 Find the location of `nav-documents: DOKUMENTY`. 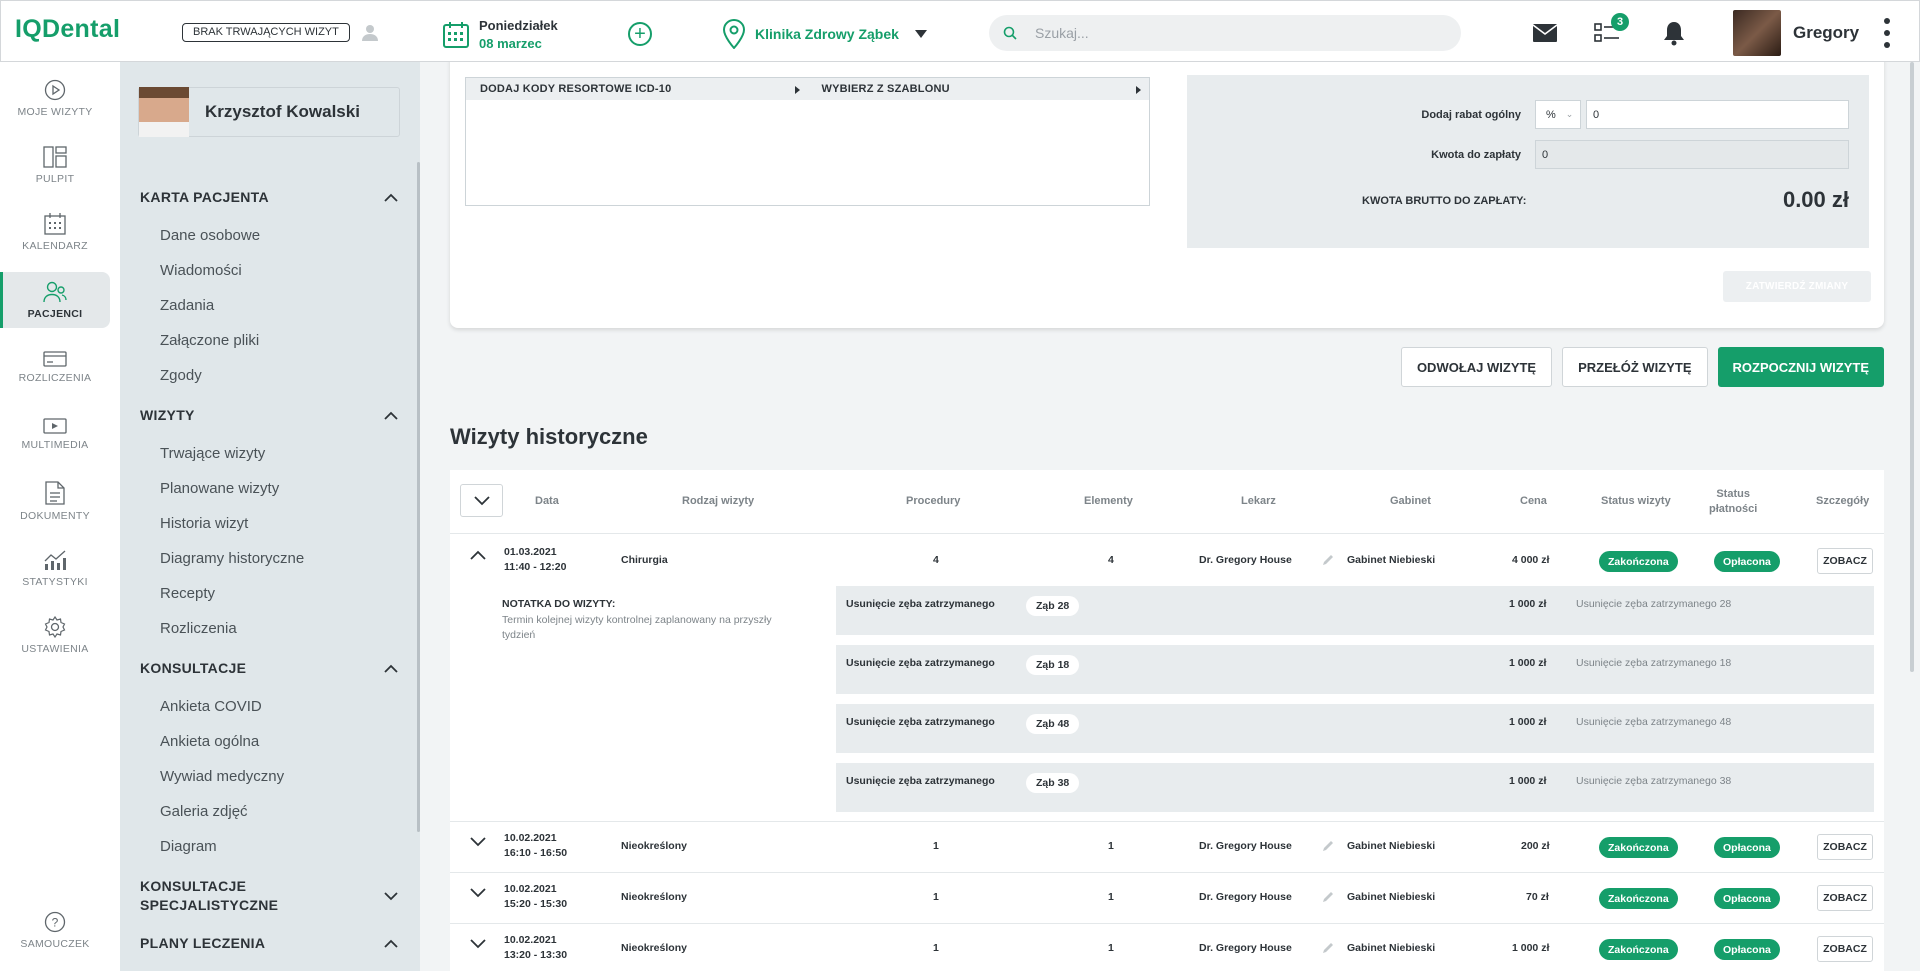

nav-documents: DOKUMENTY is located at coordinates (55, 501).